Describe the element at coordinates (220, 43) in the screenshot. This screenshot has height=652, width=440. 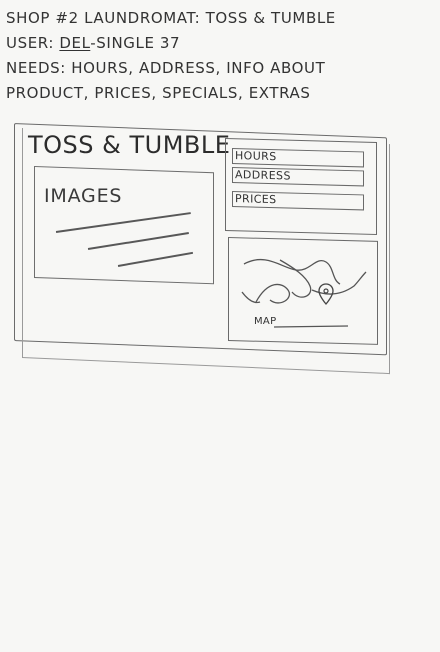
I see `user-line: User: Del-Single 37` at that location.